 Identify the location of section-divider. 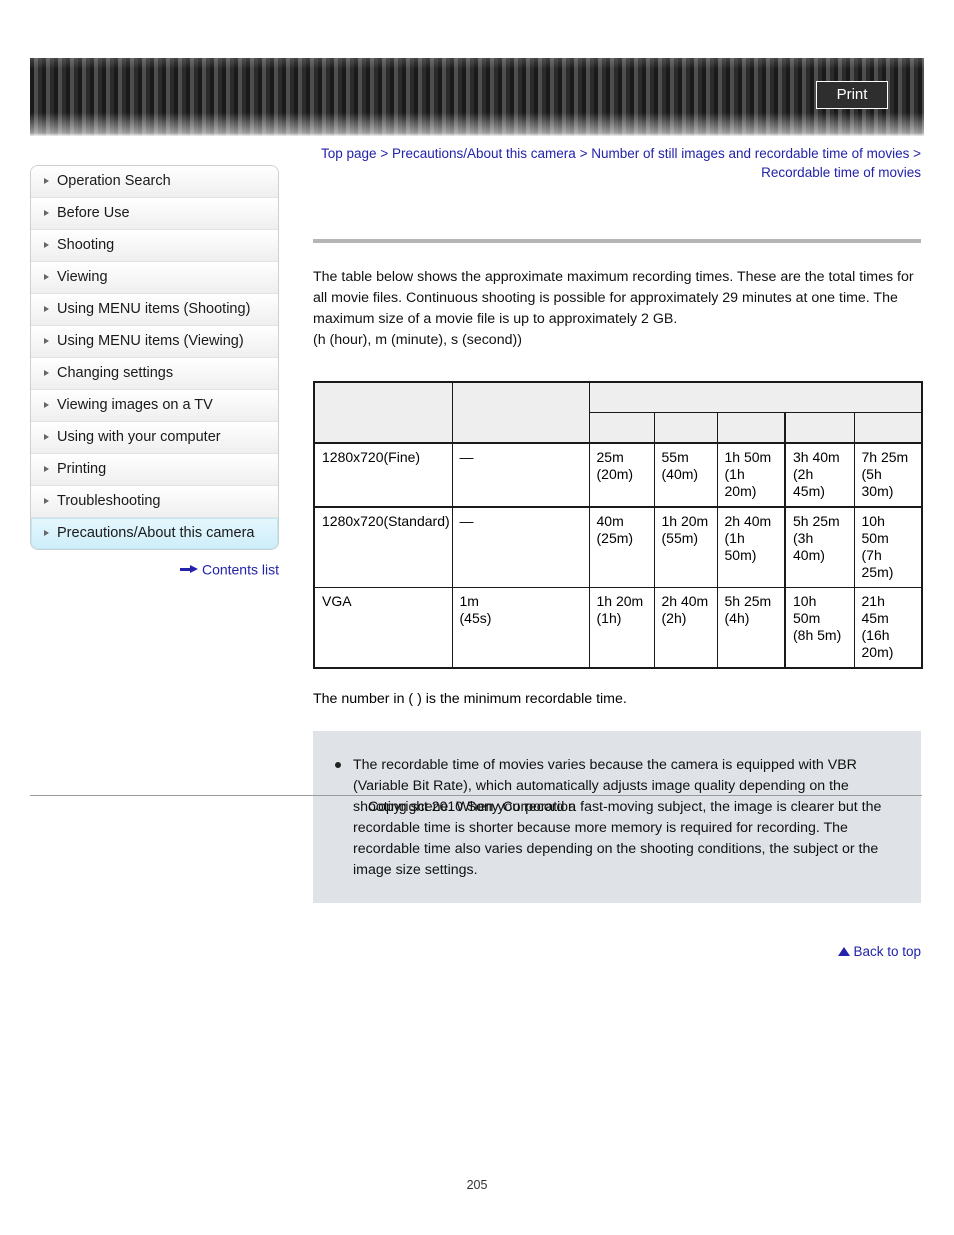
(617, 241).